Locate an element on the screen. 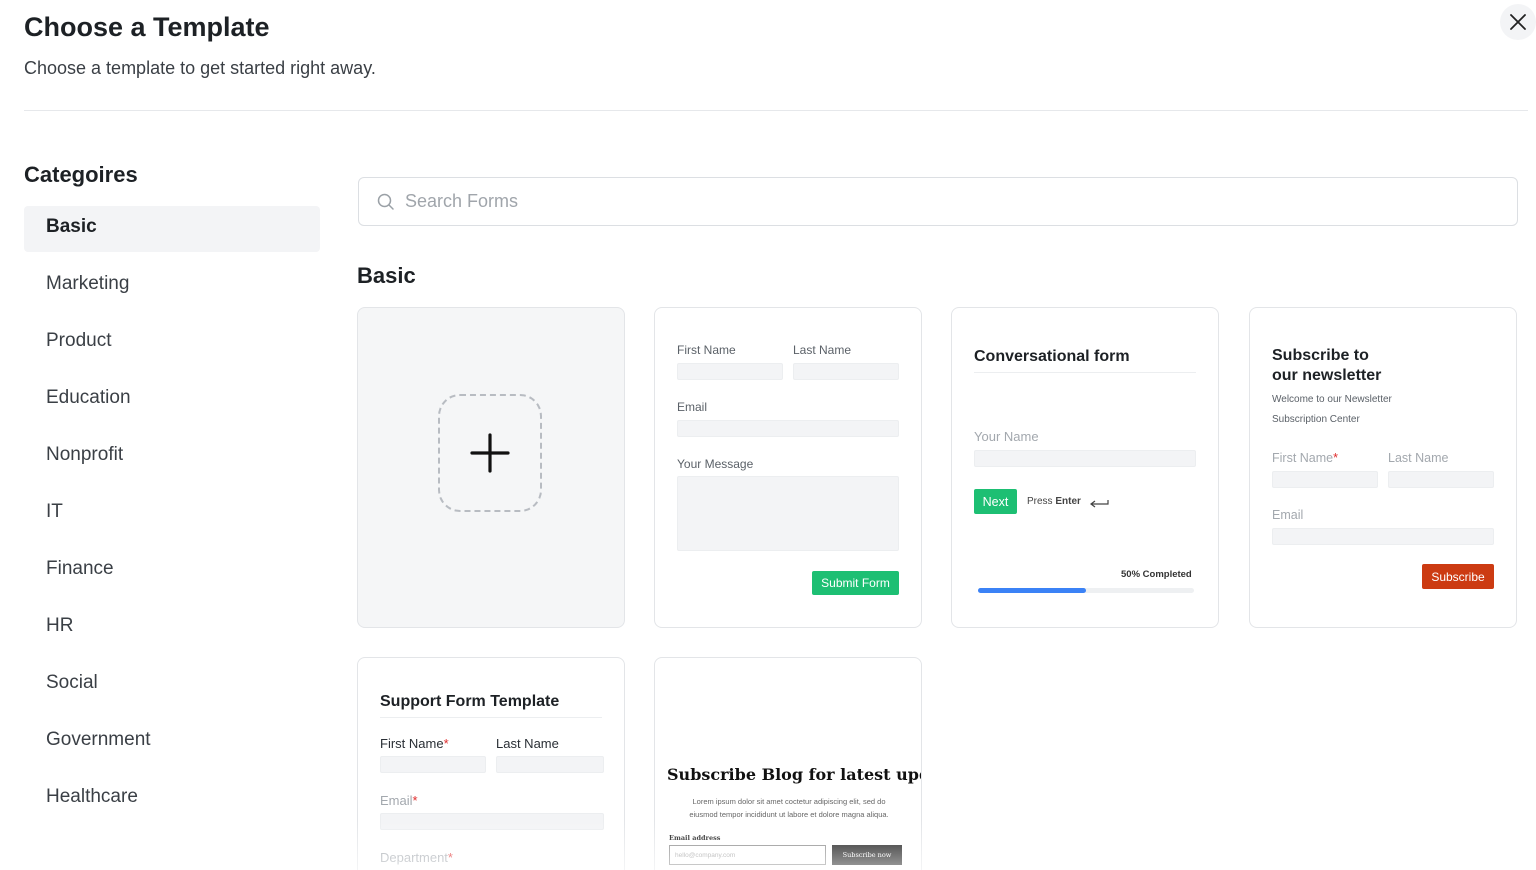 Image resolution: width=1536 pixels, height=870 pixels. progress-track is located at coordinates (1086, 590).